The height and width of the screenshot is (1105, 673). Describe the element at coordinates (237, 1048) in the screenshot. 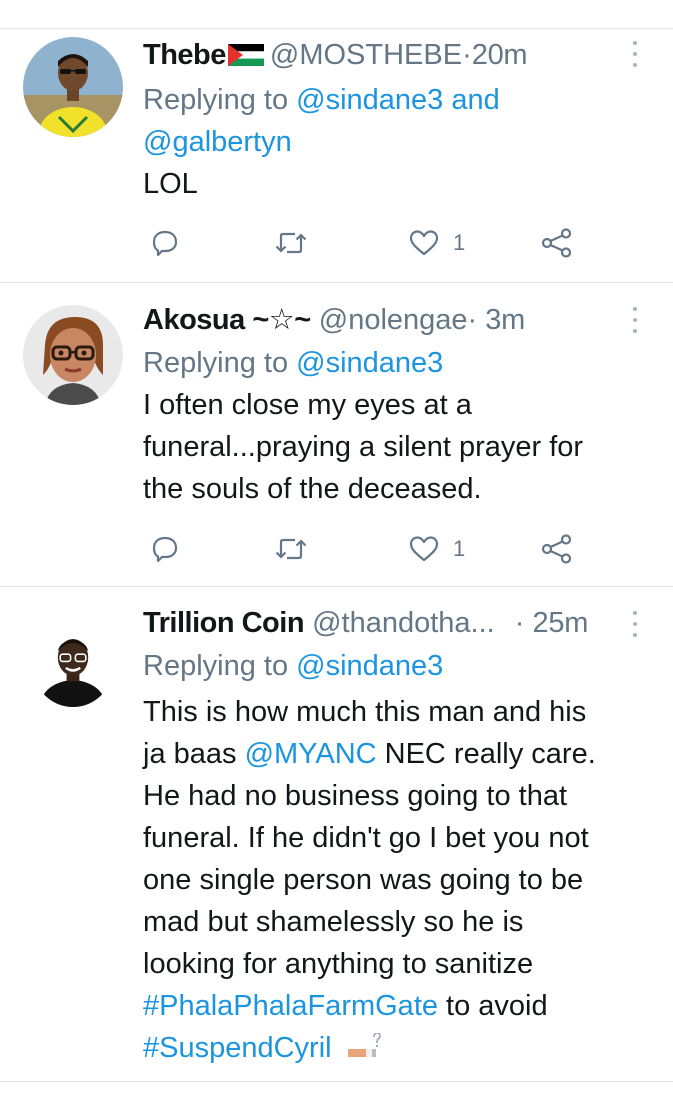

I see `hashtag-link: #SuspendCyril` at that location.